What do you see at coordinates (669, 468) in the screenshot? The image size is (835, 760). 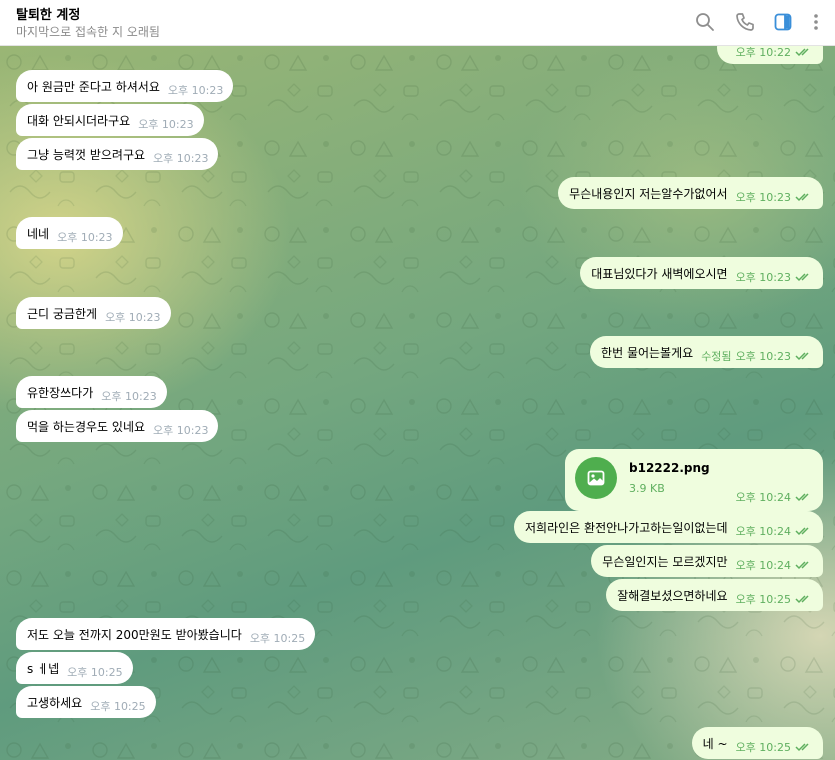 I see `file-name: b12222.png` at bounding box center [669, 468].